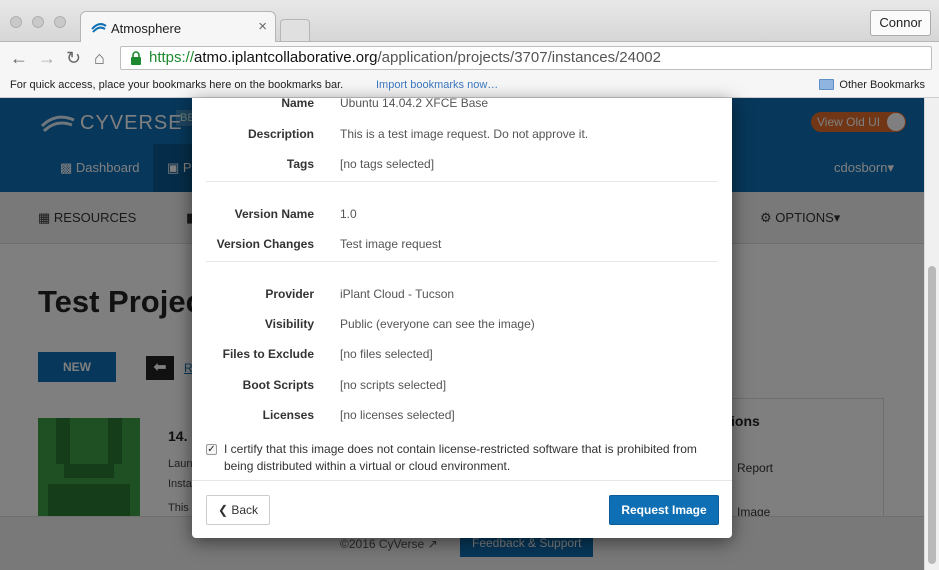  What do you see at coordinates (827, 84) in the screenshot?
I see `folder-icon` at bounding box center [827, 84].